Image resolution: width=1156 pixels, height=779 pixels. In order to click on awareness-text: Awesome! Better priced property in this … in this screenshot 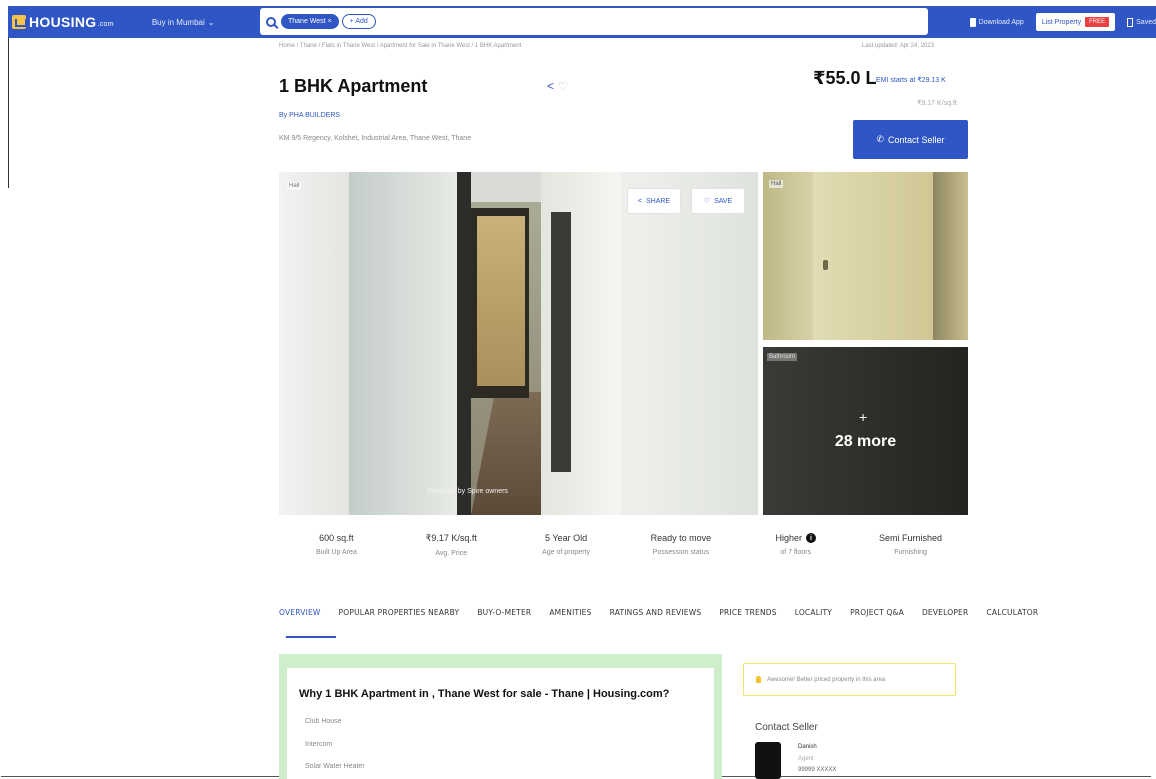, I will do `click(826, 679)`.